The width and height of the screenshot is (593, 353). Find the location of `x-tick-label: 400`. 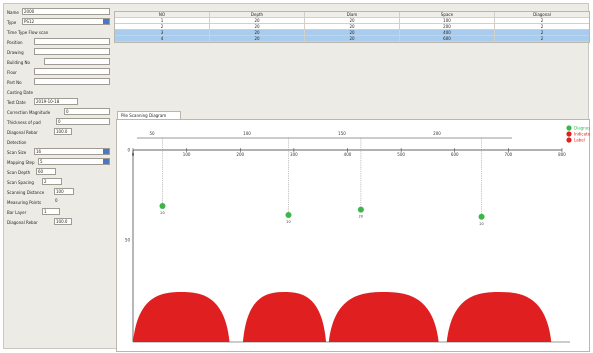

x-tick-label: 400 is located at coordinates (348, 154).